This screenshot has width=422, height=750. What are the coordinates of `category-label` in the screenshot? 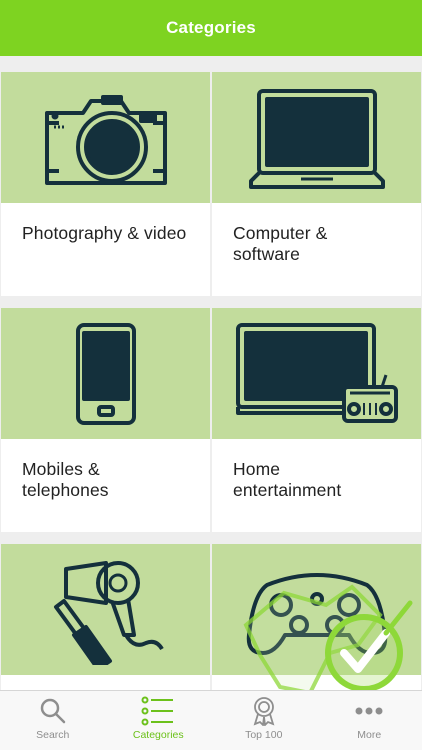 It's located at (105, 682).